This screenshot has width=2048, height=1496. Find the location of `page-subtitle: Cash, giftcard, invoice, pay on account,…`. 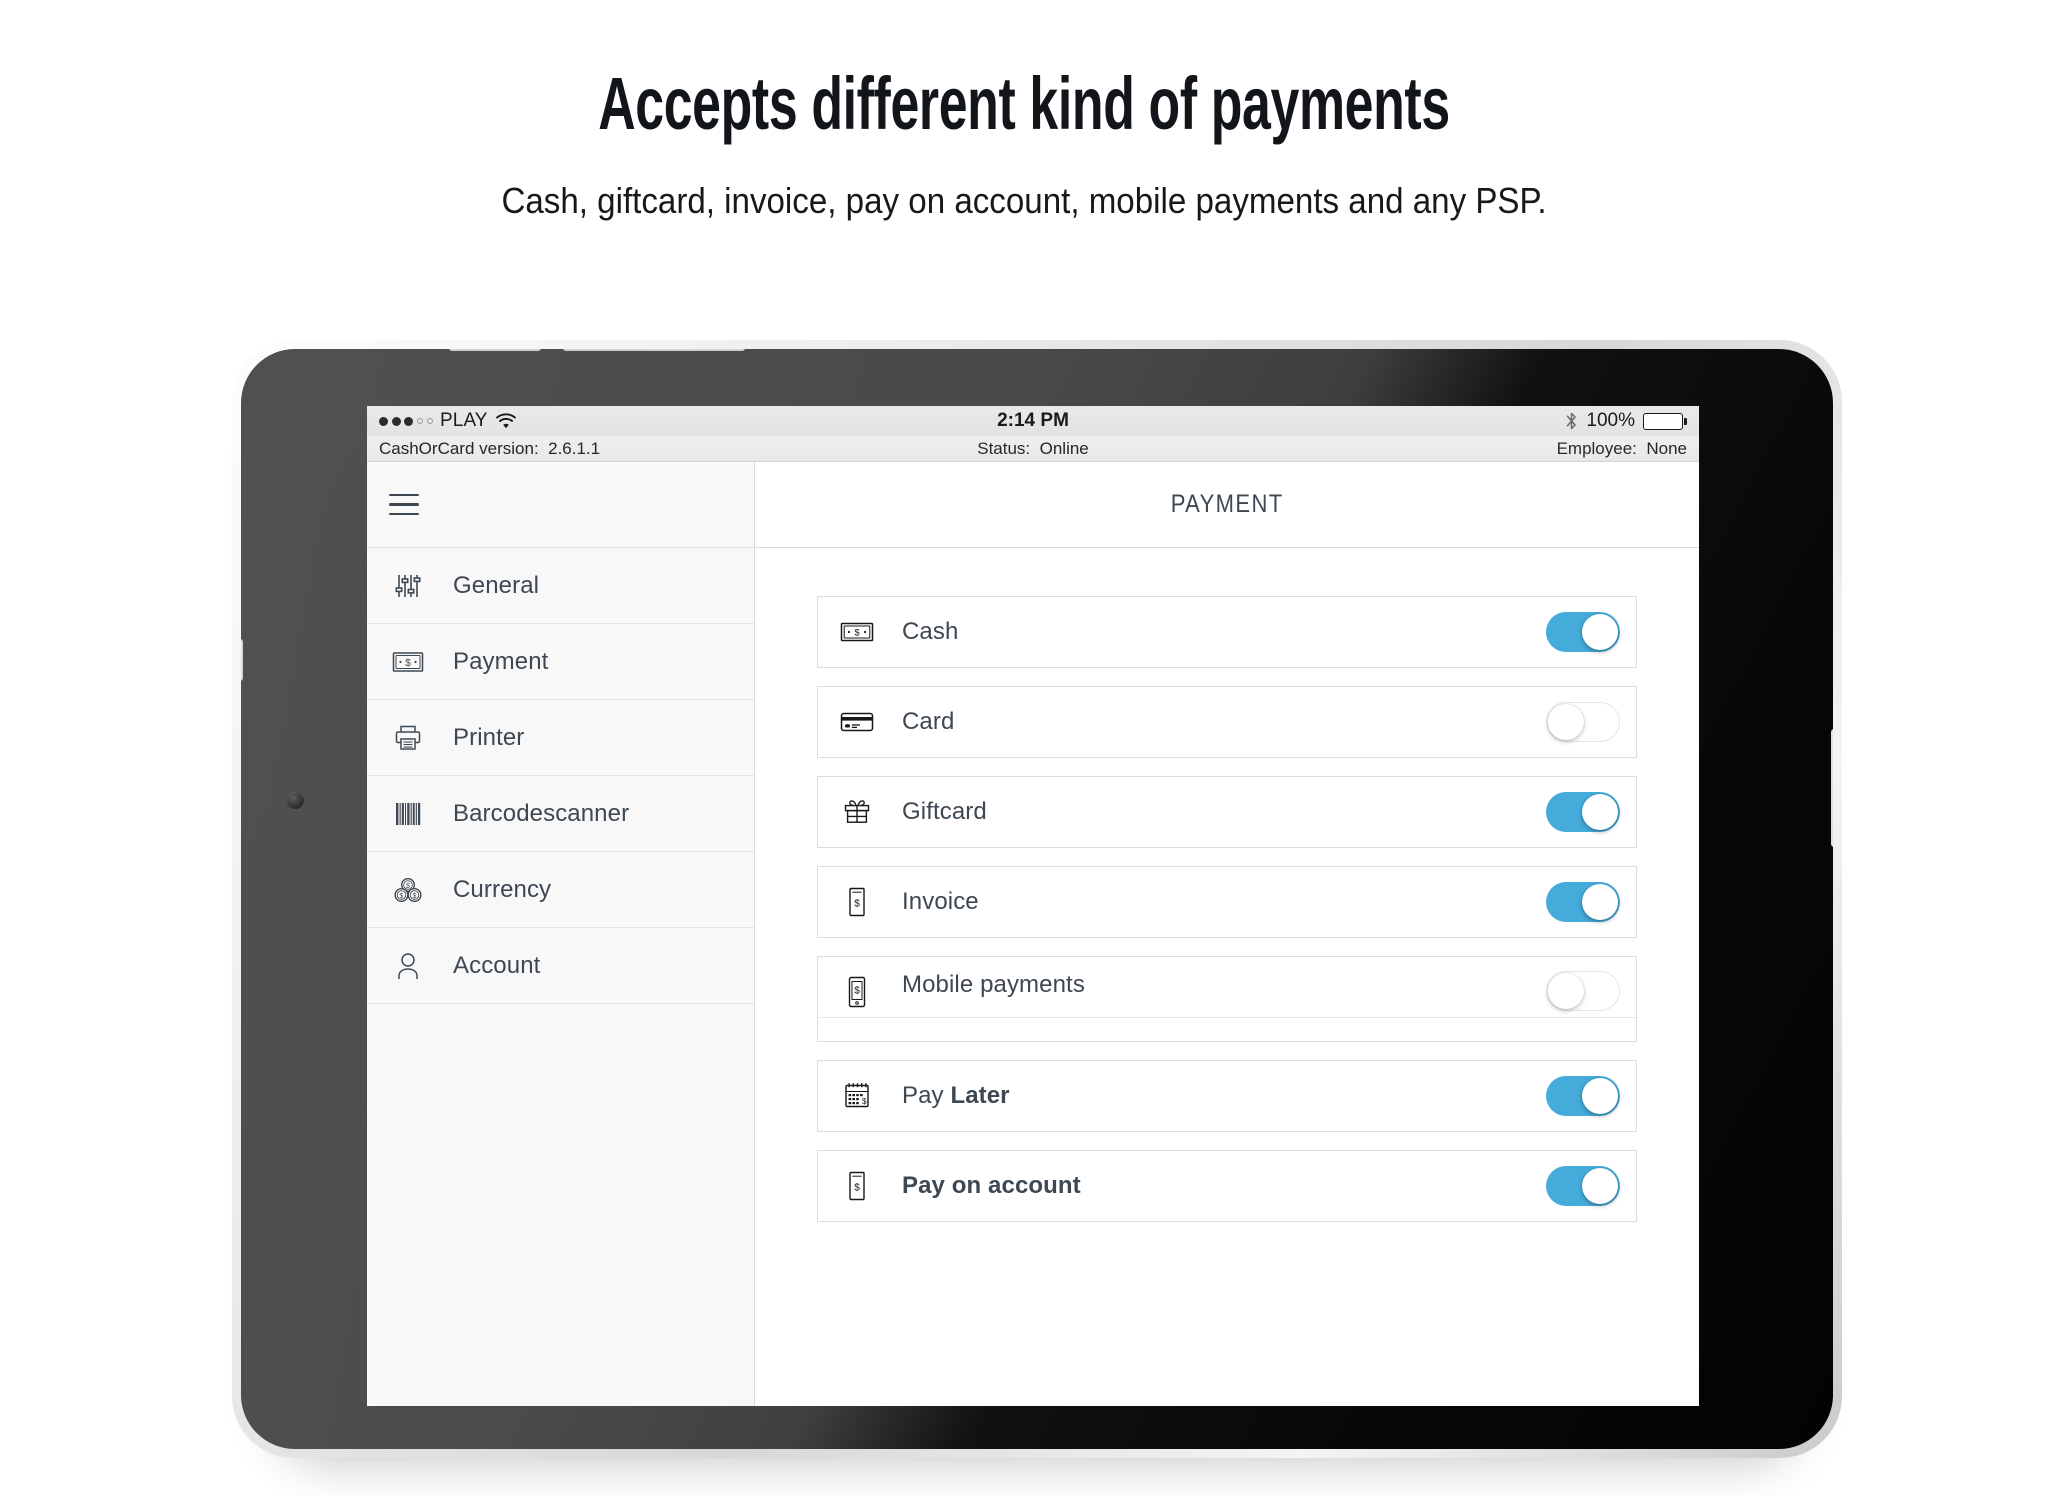

page-subtitle: Cash, giftcard, invoice, pay on account,… is located at coordinates (1024, 200).